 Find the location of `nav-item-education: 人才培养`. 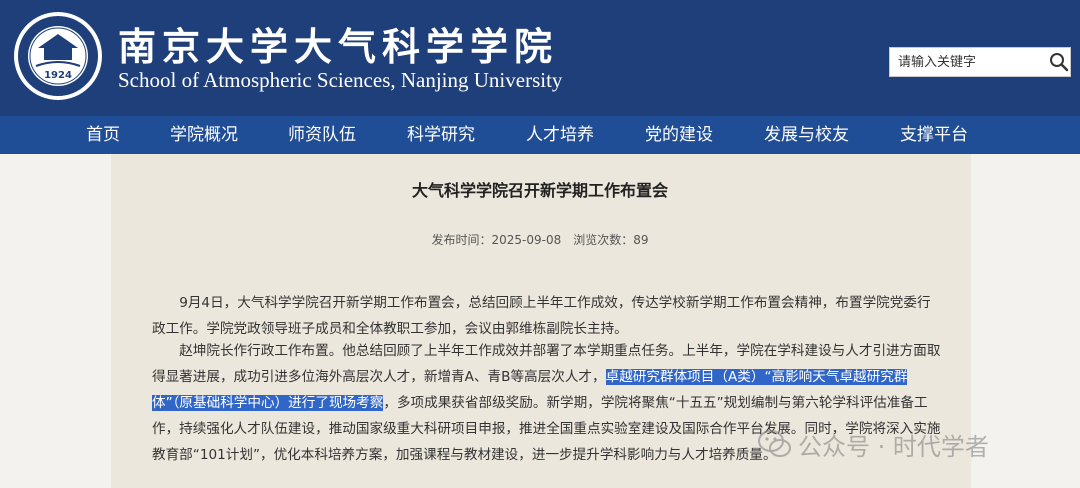

nav-item-education: 人才培养 is located at coordinates (560, 135).